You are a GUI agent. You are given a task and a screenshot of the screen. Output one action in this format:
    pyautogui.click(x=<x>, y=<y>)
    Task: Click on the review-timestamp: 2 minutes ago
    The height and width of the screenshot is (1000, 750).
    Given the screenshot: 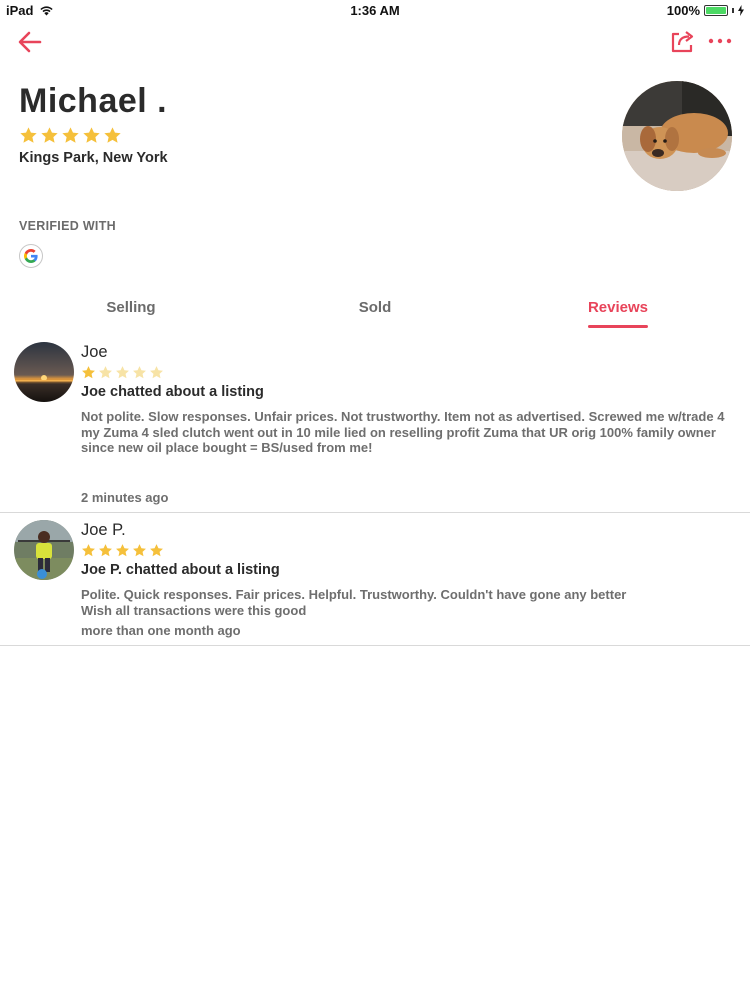 What is the action you would take?
    pyautogui.click(x=125, y=497)
    